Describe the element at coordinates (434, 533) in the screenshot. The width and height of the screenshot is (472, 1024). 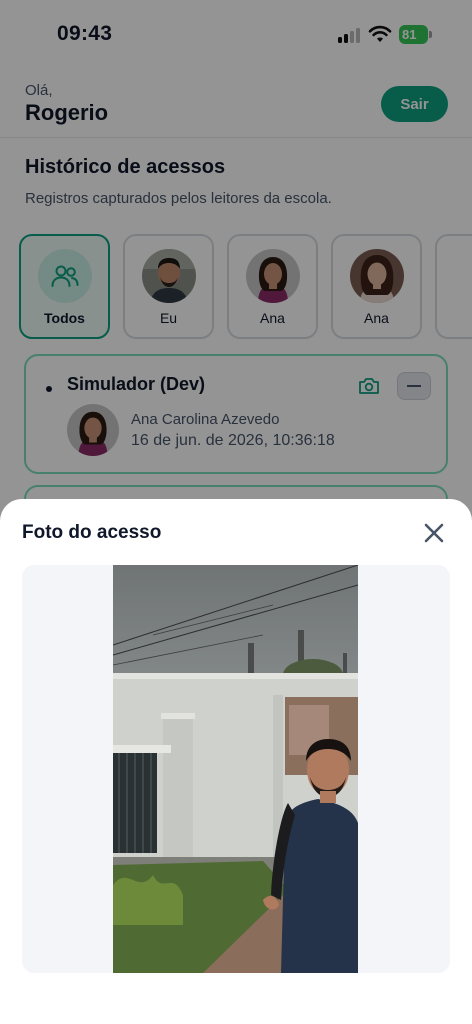
I see `close-icon` at that location.